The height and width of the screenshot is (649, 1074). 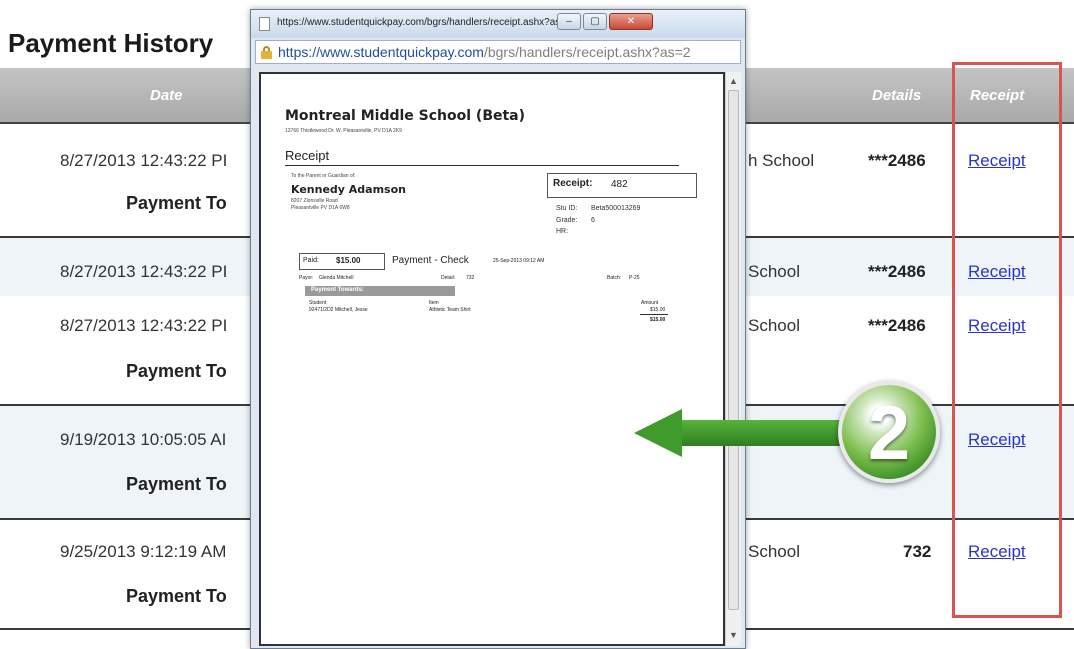 What do you see at coordinates (318, 303) in the screenshot?
I see `line-student-header: Student` at bounding box center [318, 303].